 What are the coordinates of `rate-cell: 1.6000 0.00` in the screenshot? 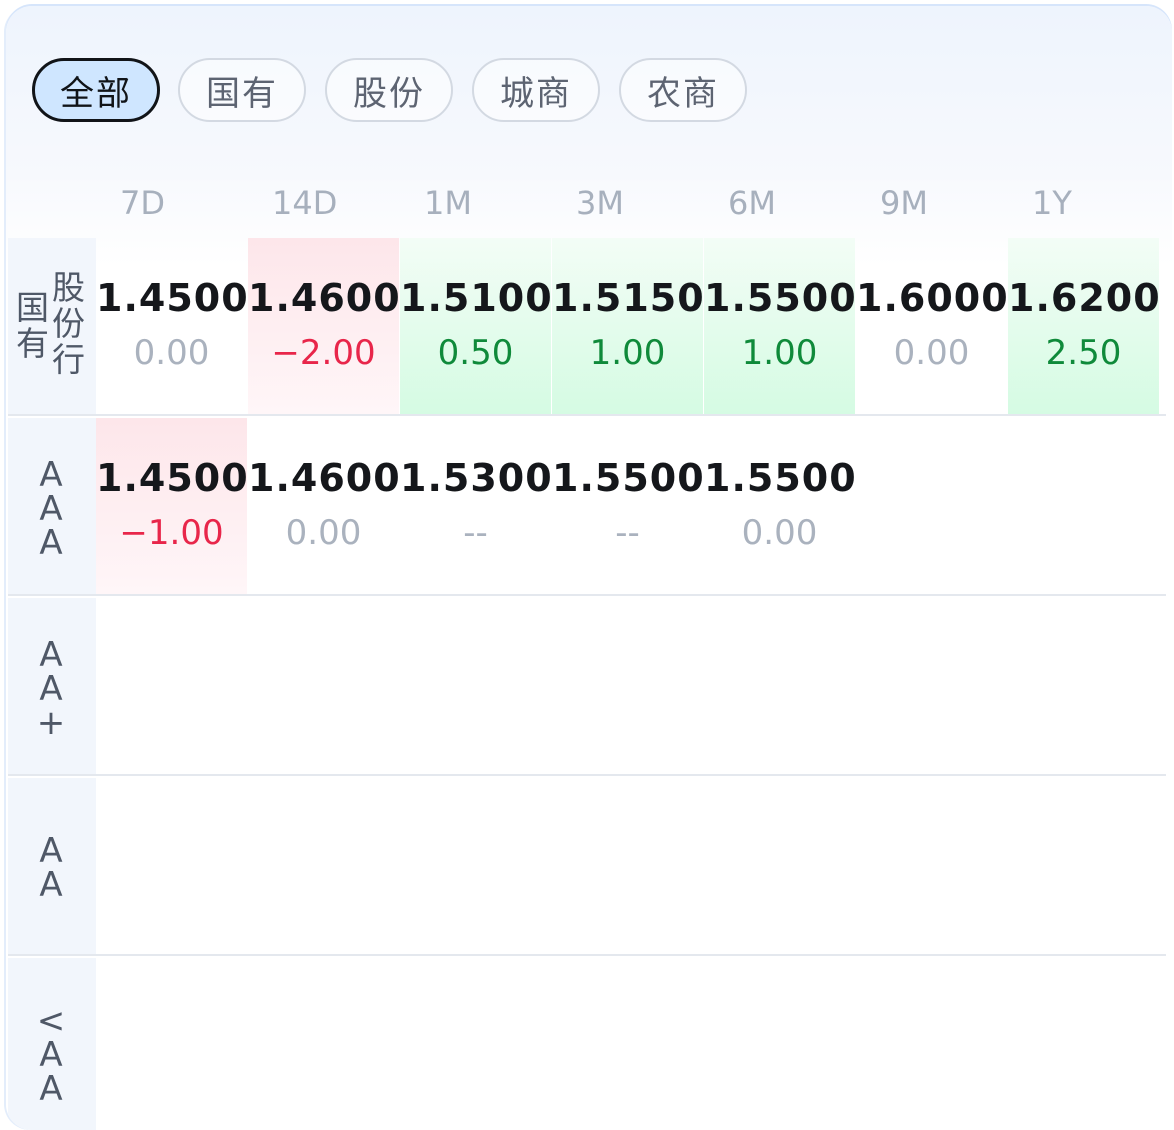 It's located at (932, 326).